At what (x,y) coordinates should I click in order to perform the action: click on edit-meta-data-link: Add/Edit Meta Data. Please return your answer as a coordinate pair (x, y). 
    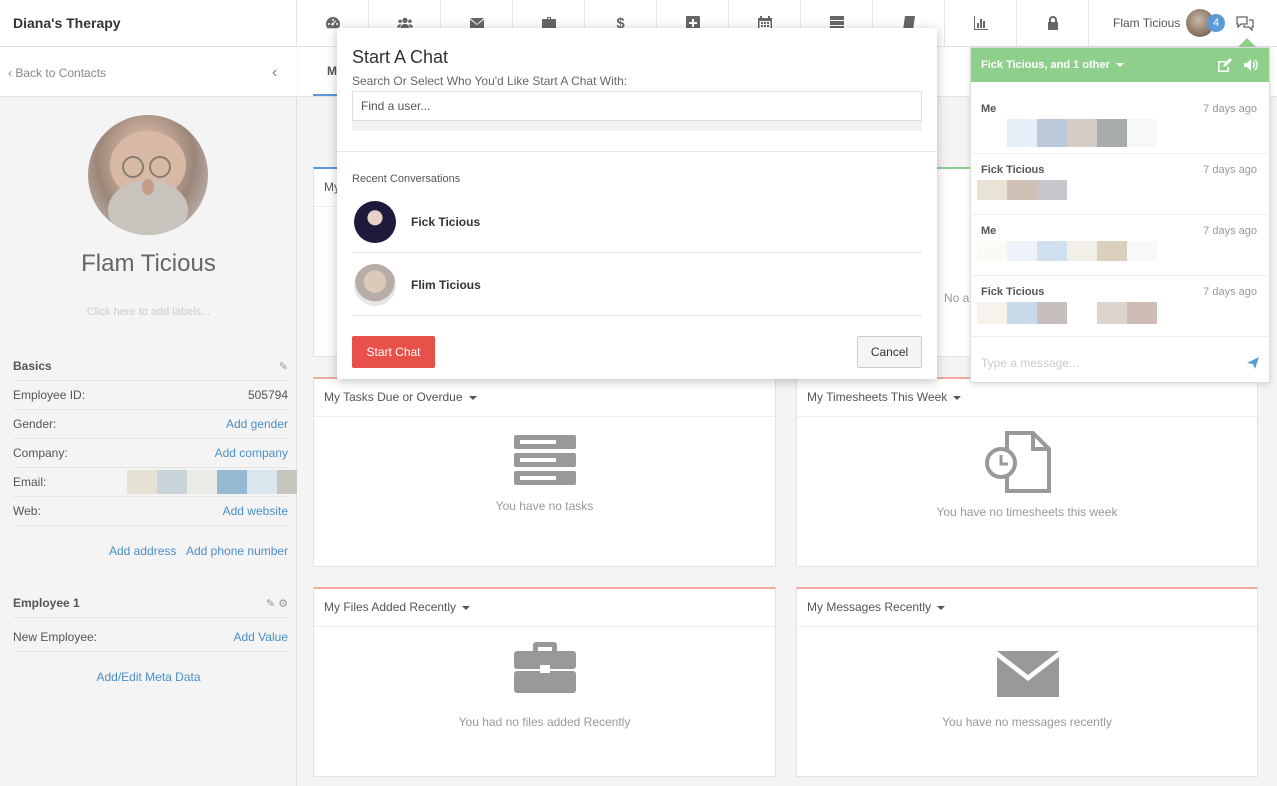
    Looking at the image, I should click on (148, 677).